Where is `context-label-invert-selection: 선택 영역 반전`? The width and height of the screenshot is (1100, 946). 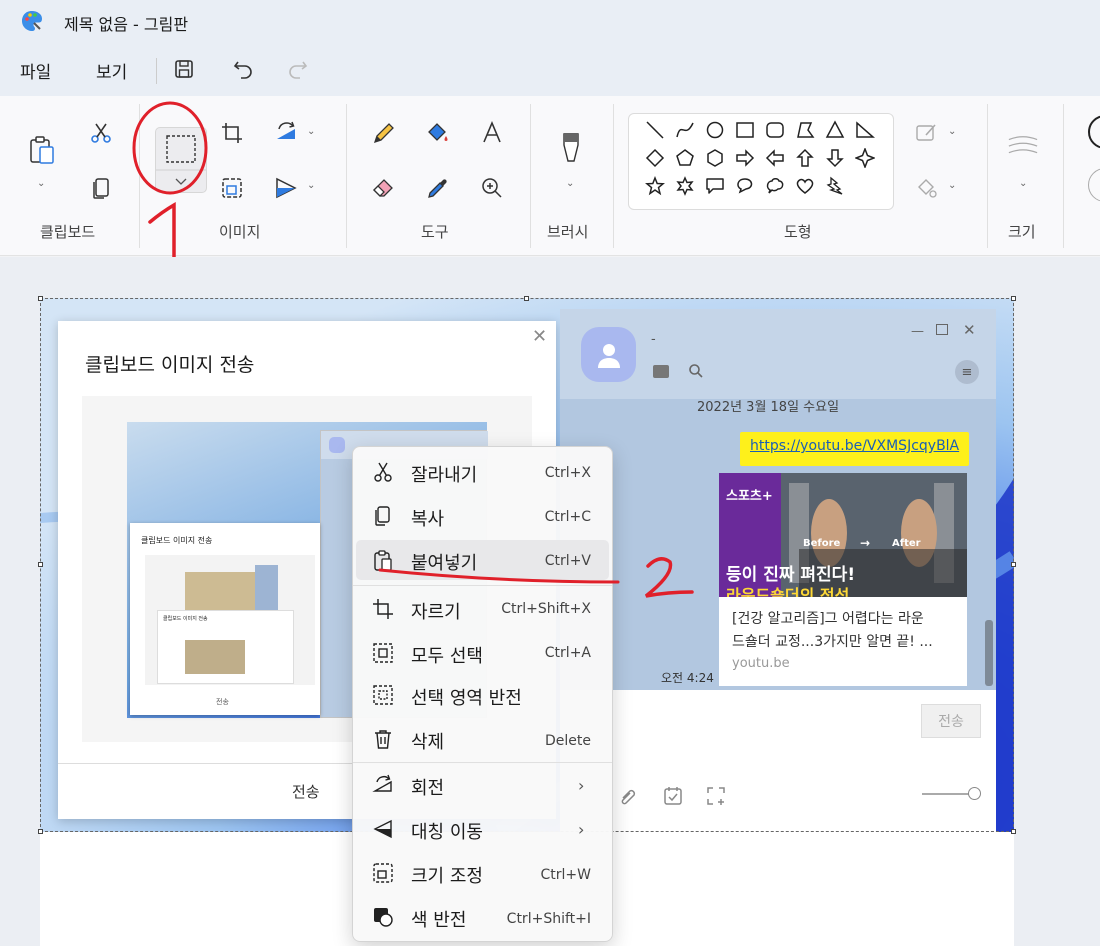 context-label-invert-selection: 선택 영역 반전 is located at coordinates (466, 698).